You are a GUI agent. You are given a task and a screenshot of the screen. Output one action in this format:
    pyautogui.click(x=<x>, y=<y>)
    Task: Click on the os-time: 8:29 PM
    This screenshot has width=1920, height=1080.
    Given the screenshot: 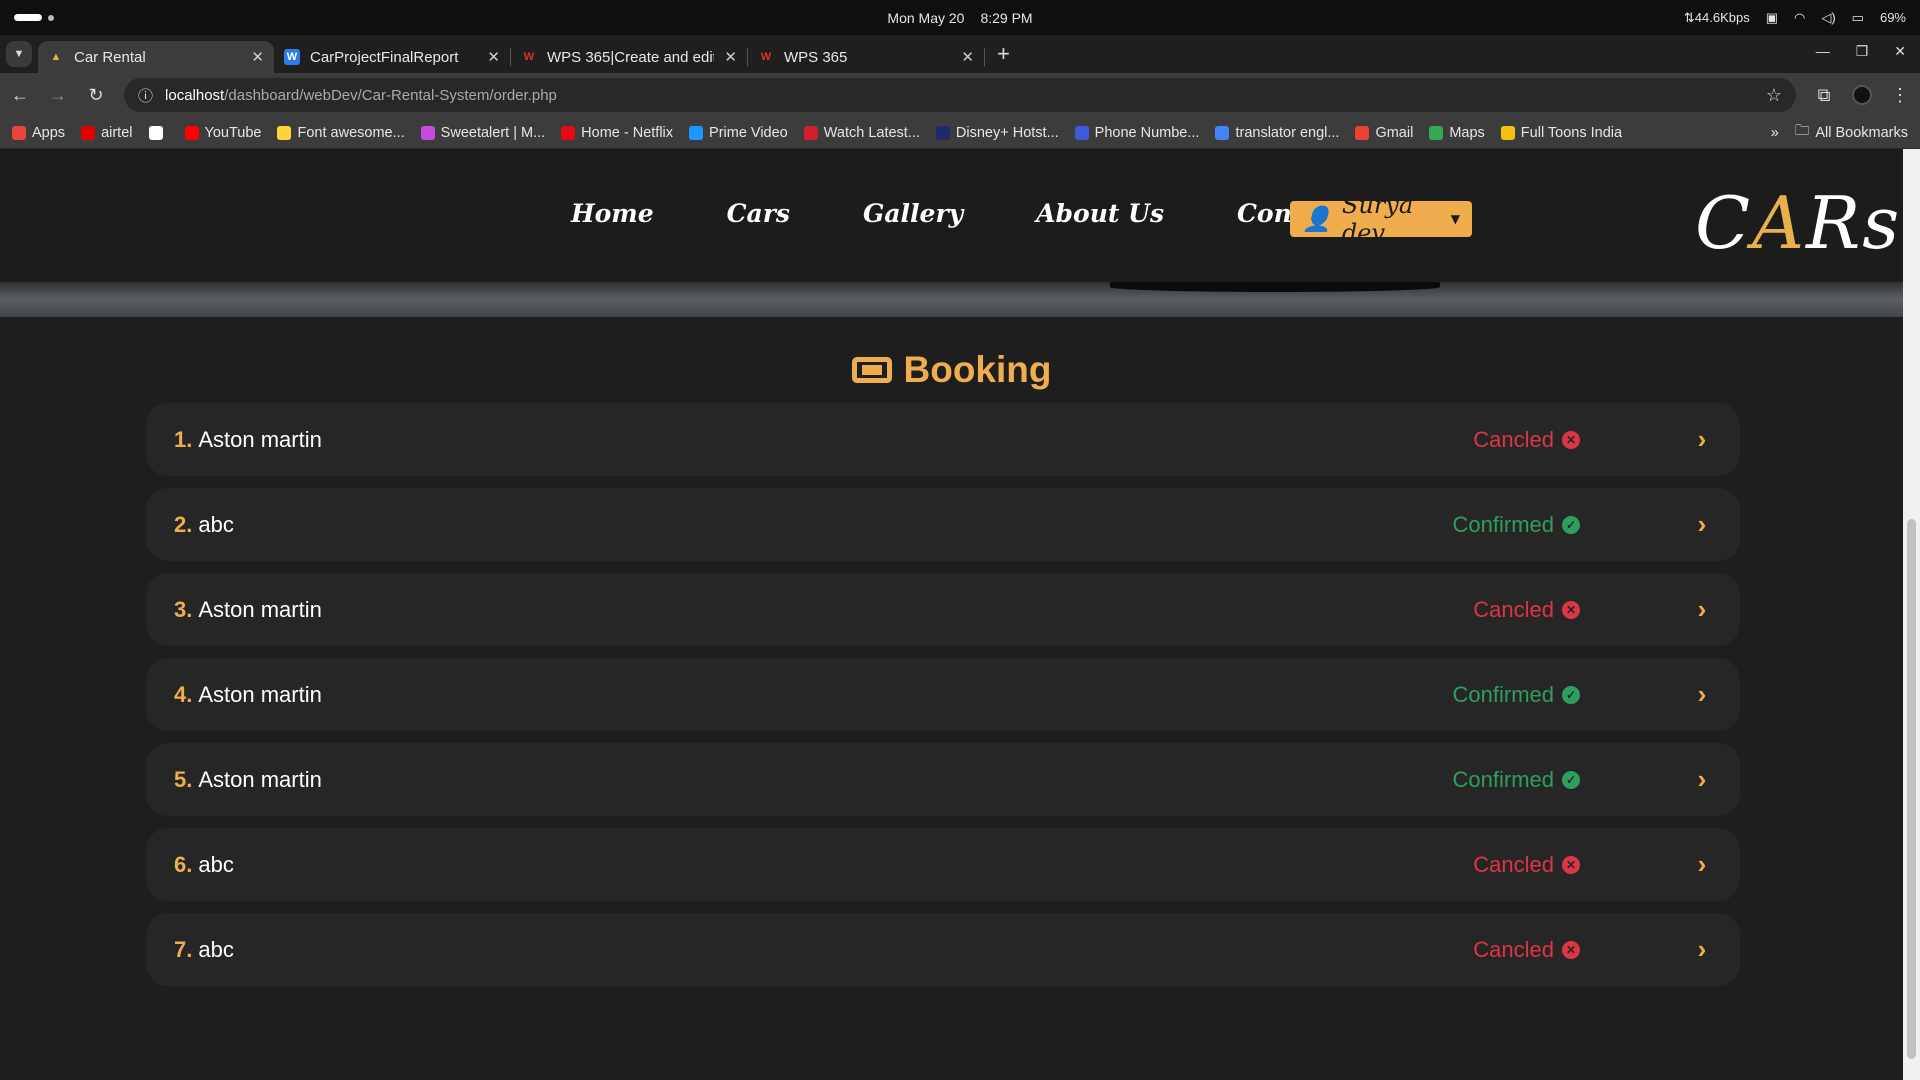 What is the action you would take?
    pyautogui.click(x=1006, y=17)
    